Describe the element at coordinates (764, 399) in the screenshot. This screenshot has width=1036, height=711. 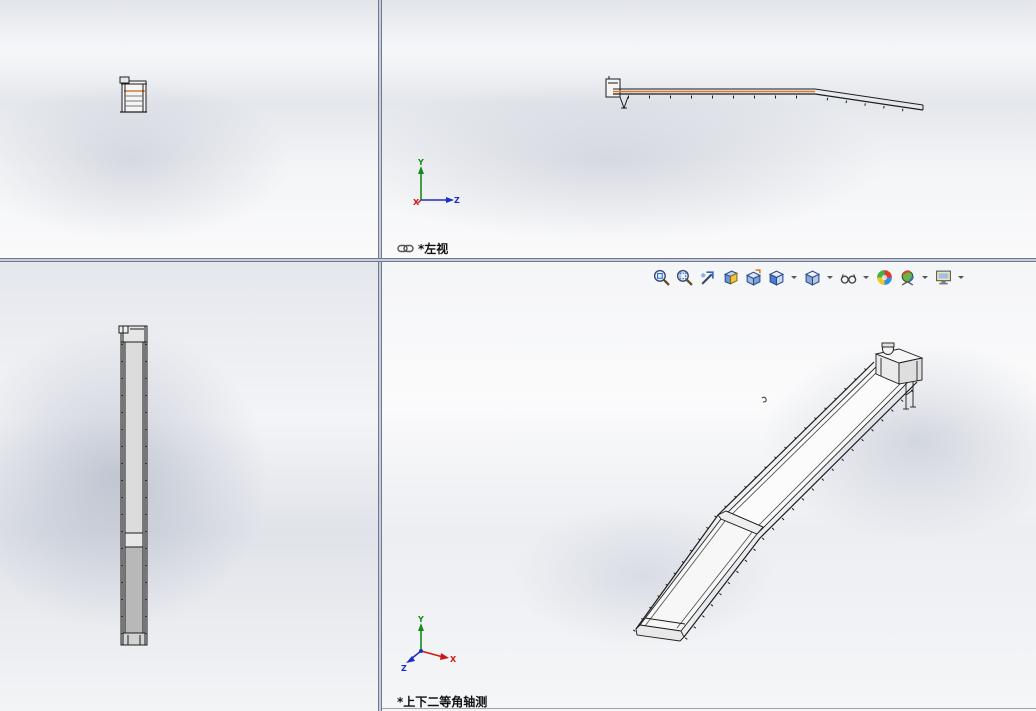
I see `cursor-marker` at that location.